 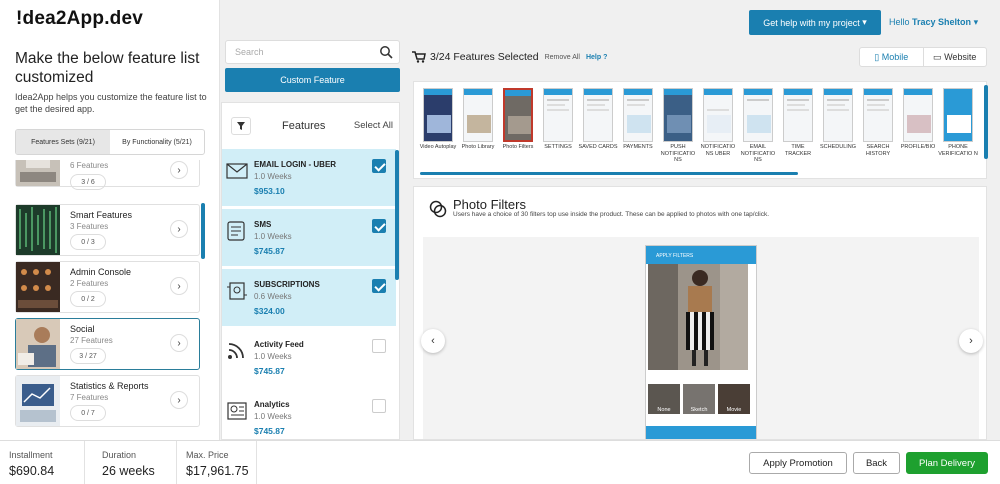 I want to click on carousel-item: PAYMENTS, so click(x=638, y=119).